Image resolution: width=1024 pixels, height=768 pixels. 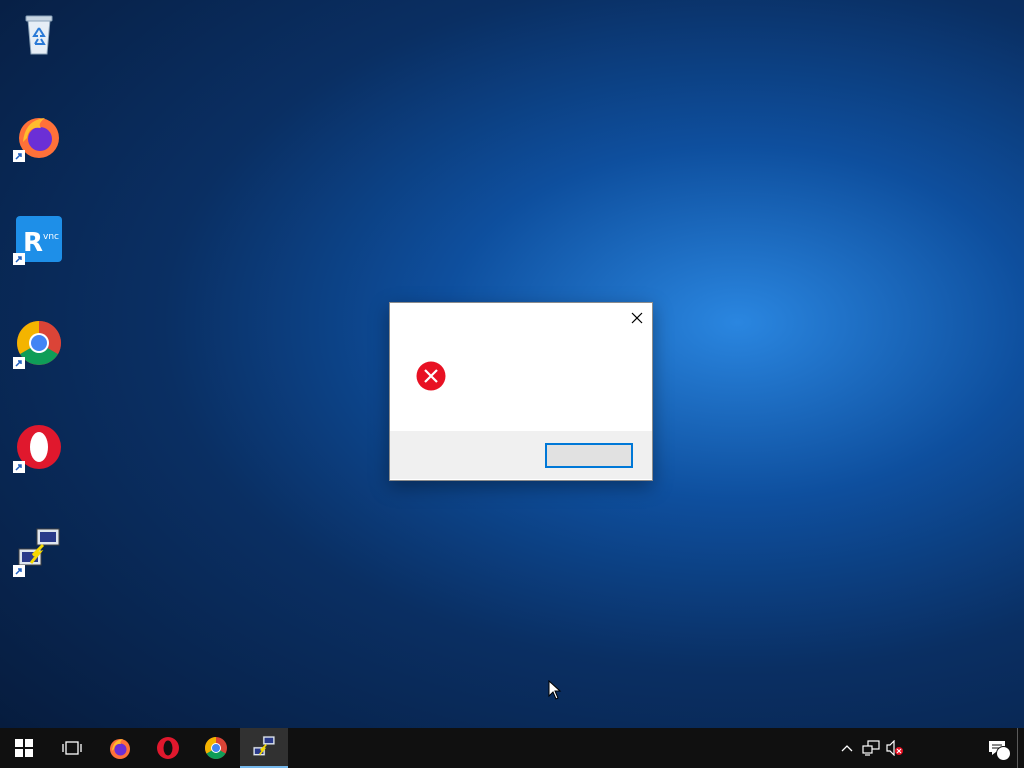 I want to click on network-button, so click(x=871, y=748).